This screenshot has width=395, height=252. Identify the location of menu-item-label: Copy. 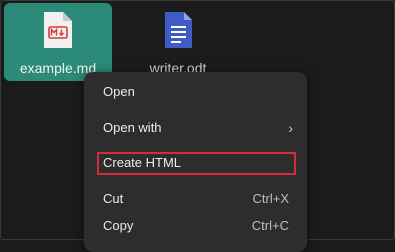
(118, 225).